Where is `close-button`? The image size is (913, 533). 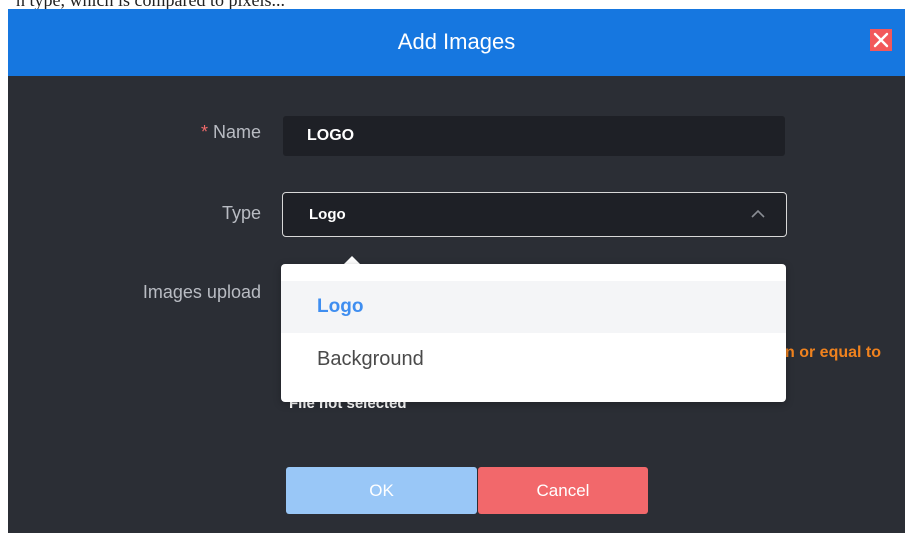
close-button is located at coordinates (881, 40).